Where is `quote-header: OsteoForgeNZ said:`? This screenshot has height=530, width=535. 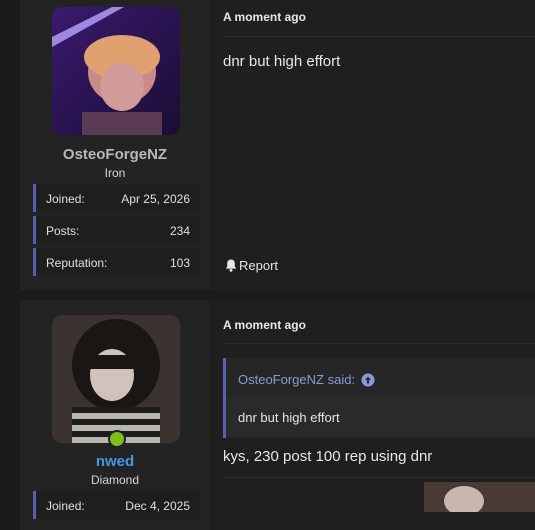 quote-header: OsteoForgeNZ said: is located at coordinates (306, 379).